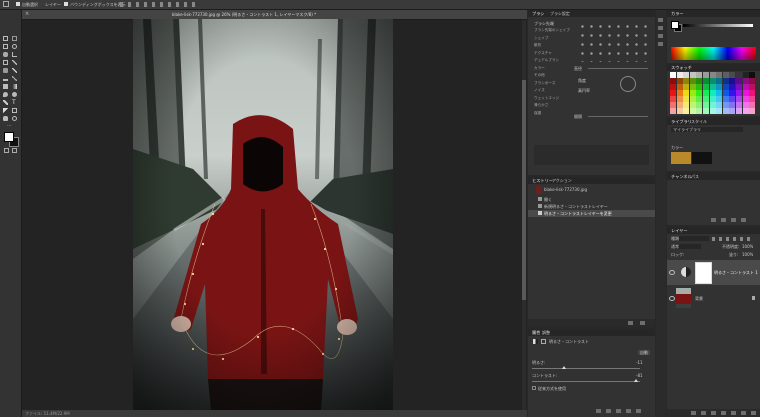  I want to click on fx-icon, so click(703, 413).